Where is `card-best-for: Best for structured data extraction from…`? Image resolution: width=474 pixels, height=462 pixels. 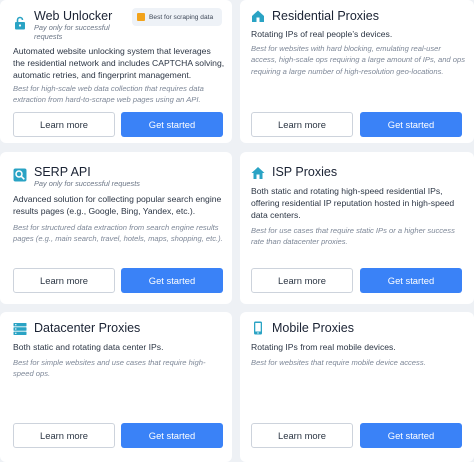
card-best-for: Best for structured data extraction from… is located at coordinates (118, 233).